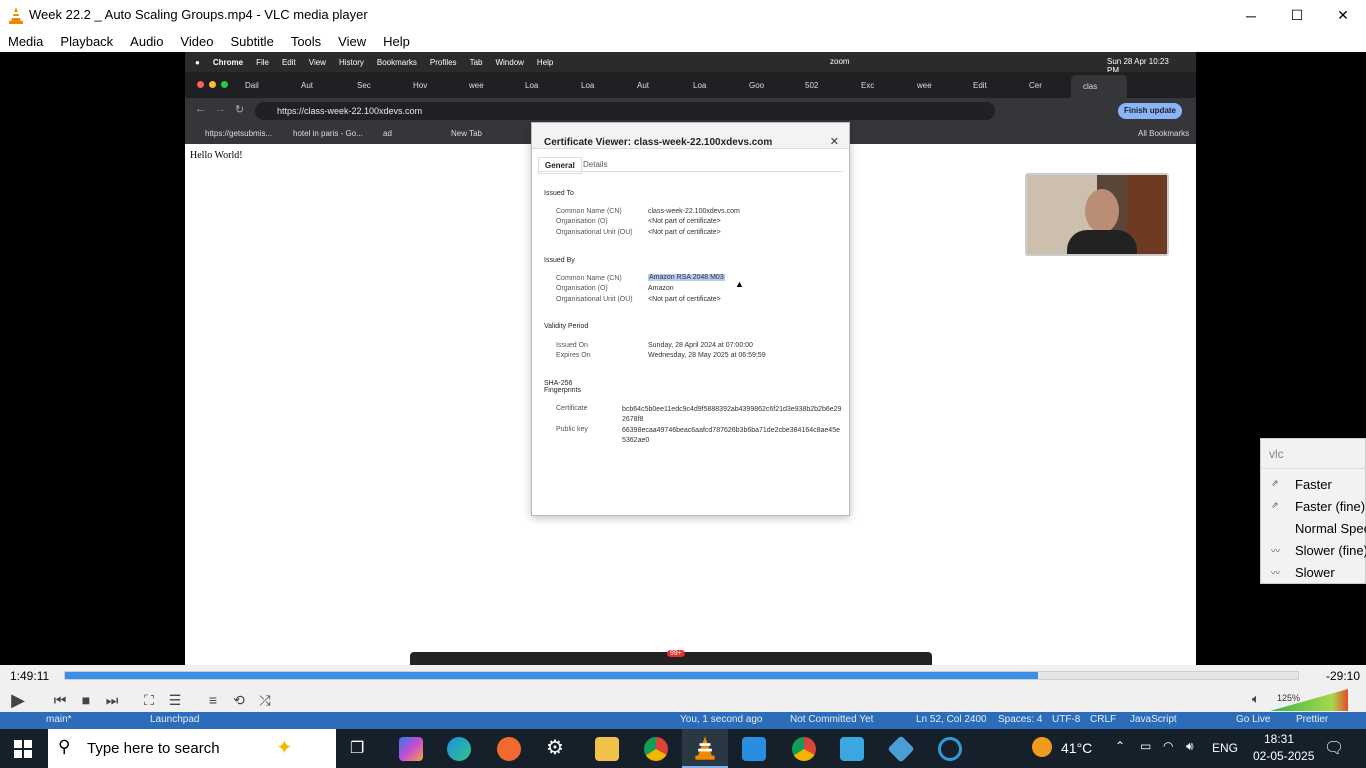  Describe the element at coordinates (25, 41) in the screenshot. I see `menu-media: Media` at that location.